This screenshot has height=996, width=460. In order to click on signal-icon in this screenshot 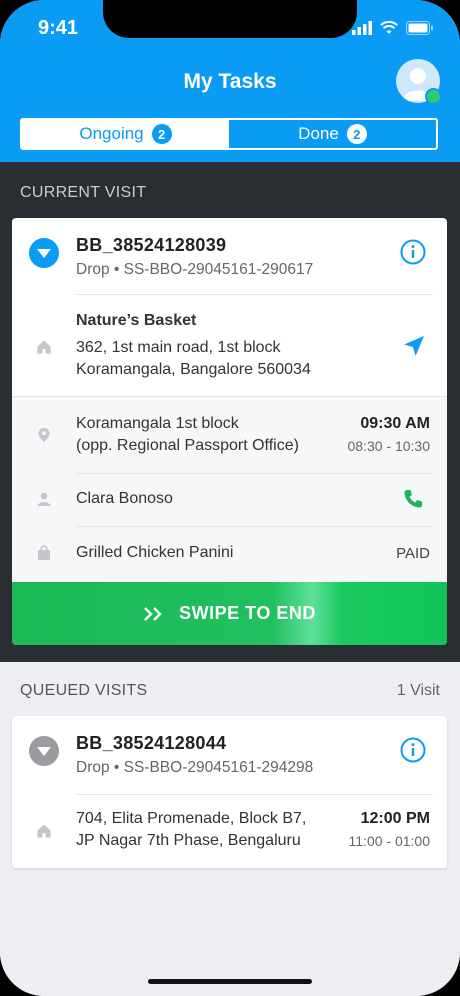, I will do `click(362, 28)`.